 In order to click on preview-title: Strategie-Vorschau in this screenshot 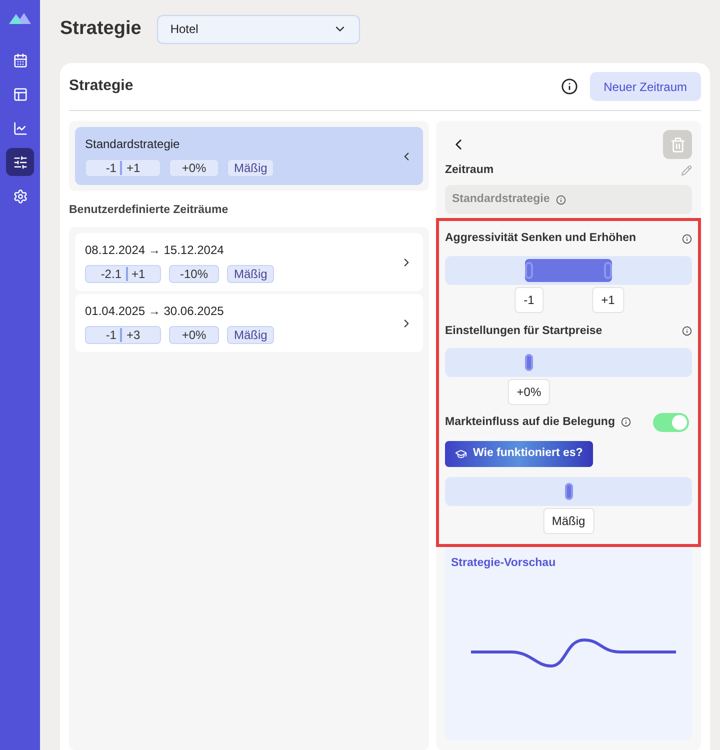, I will do `click(504, 563)`.